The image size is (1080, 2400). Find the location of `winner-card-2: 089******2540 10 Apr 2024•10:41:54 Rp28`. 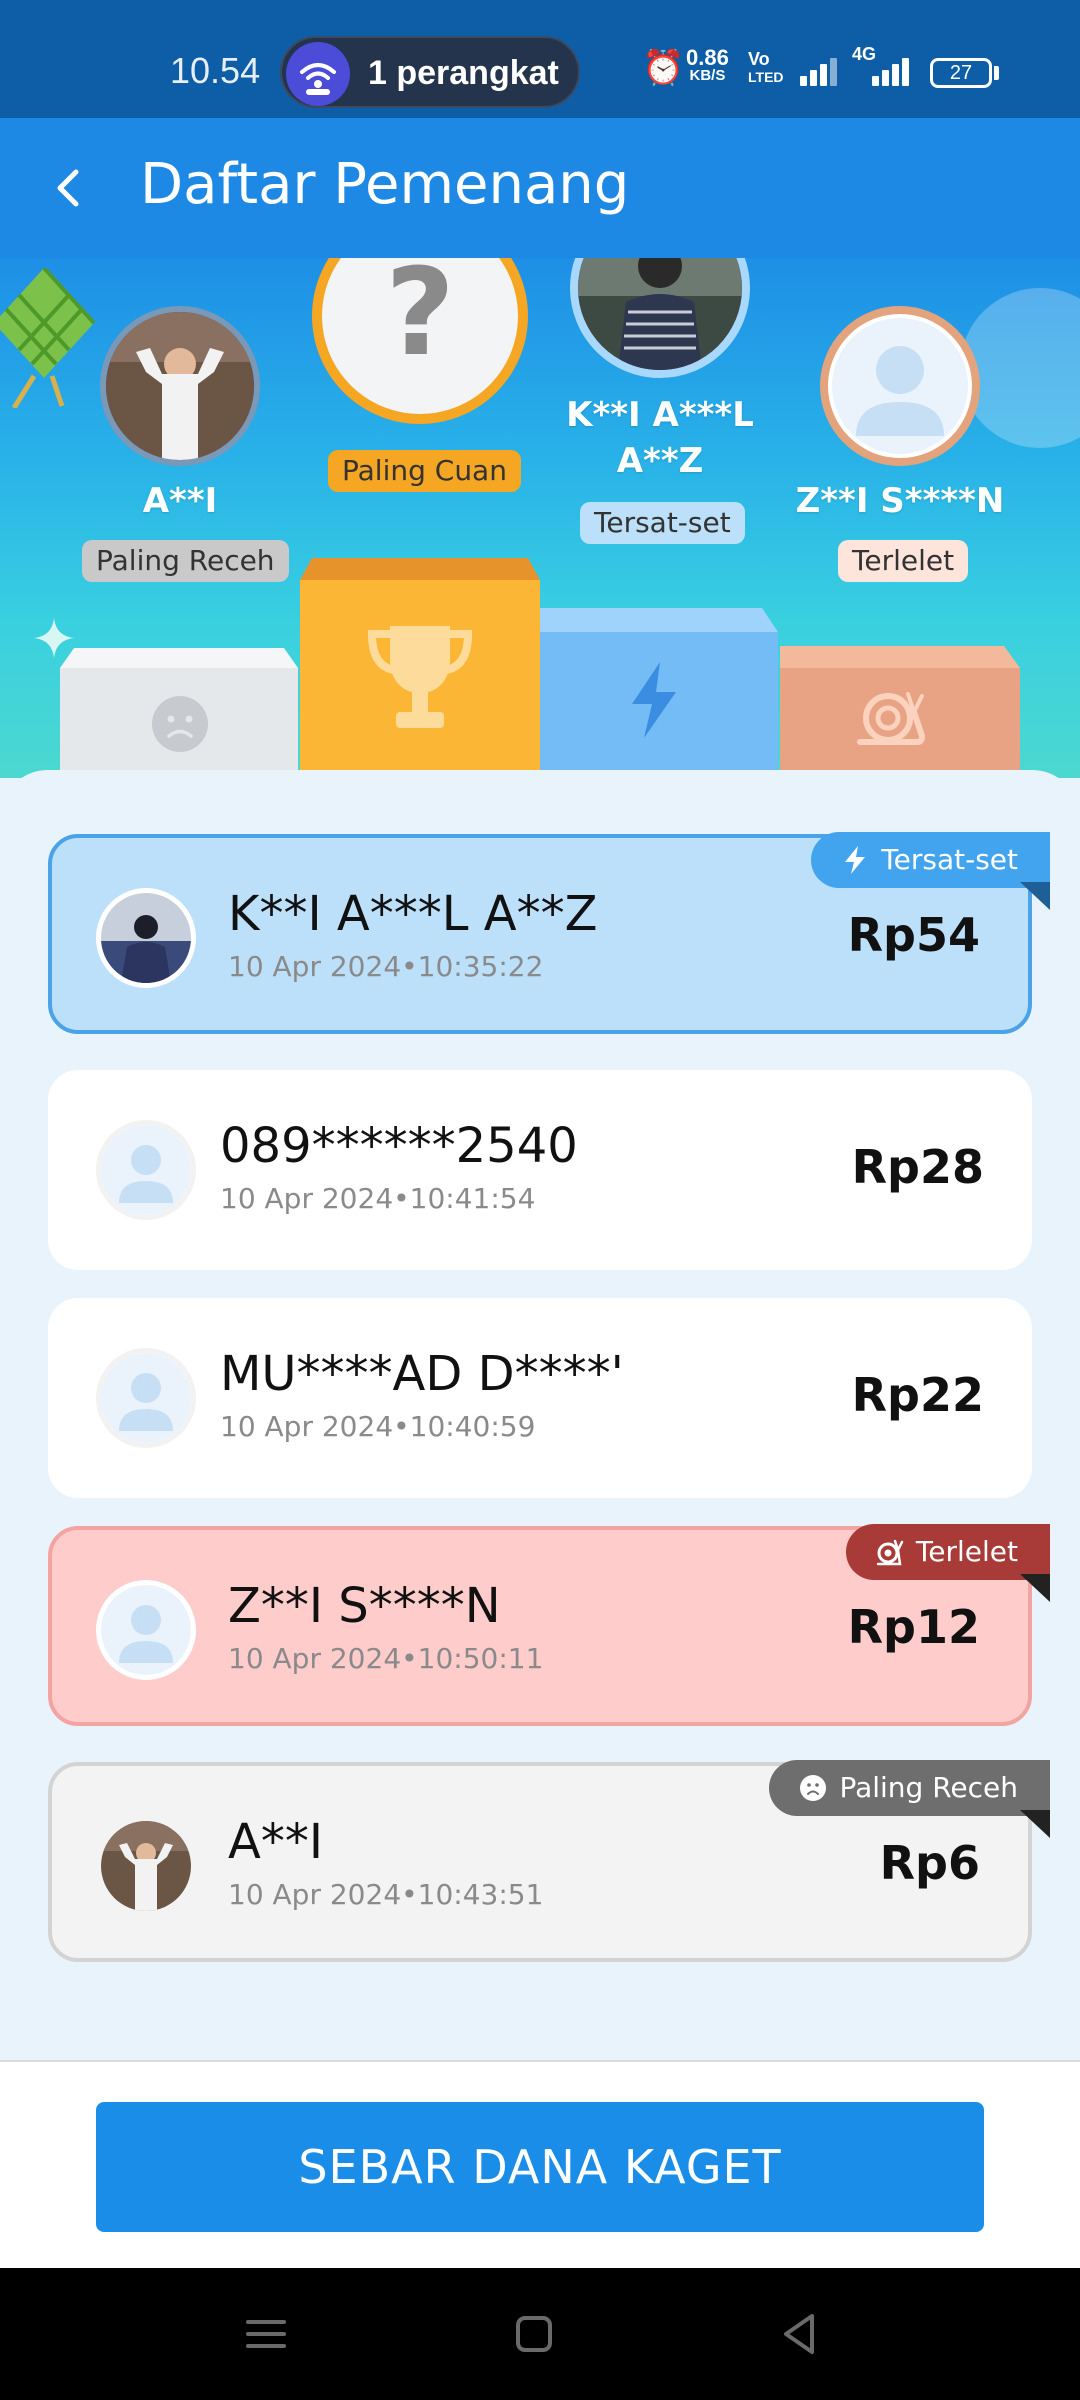

winner-card-2: 089******2540 10 Apr 2024•10:41:54 Rp28 is located at coordinates (540, 1170).